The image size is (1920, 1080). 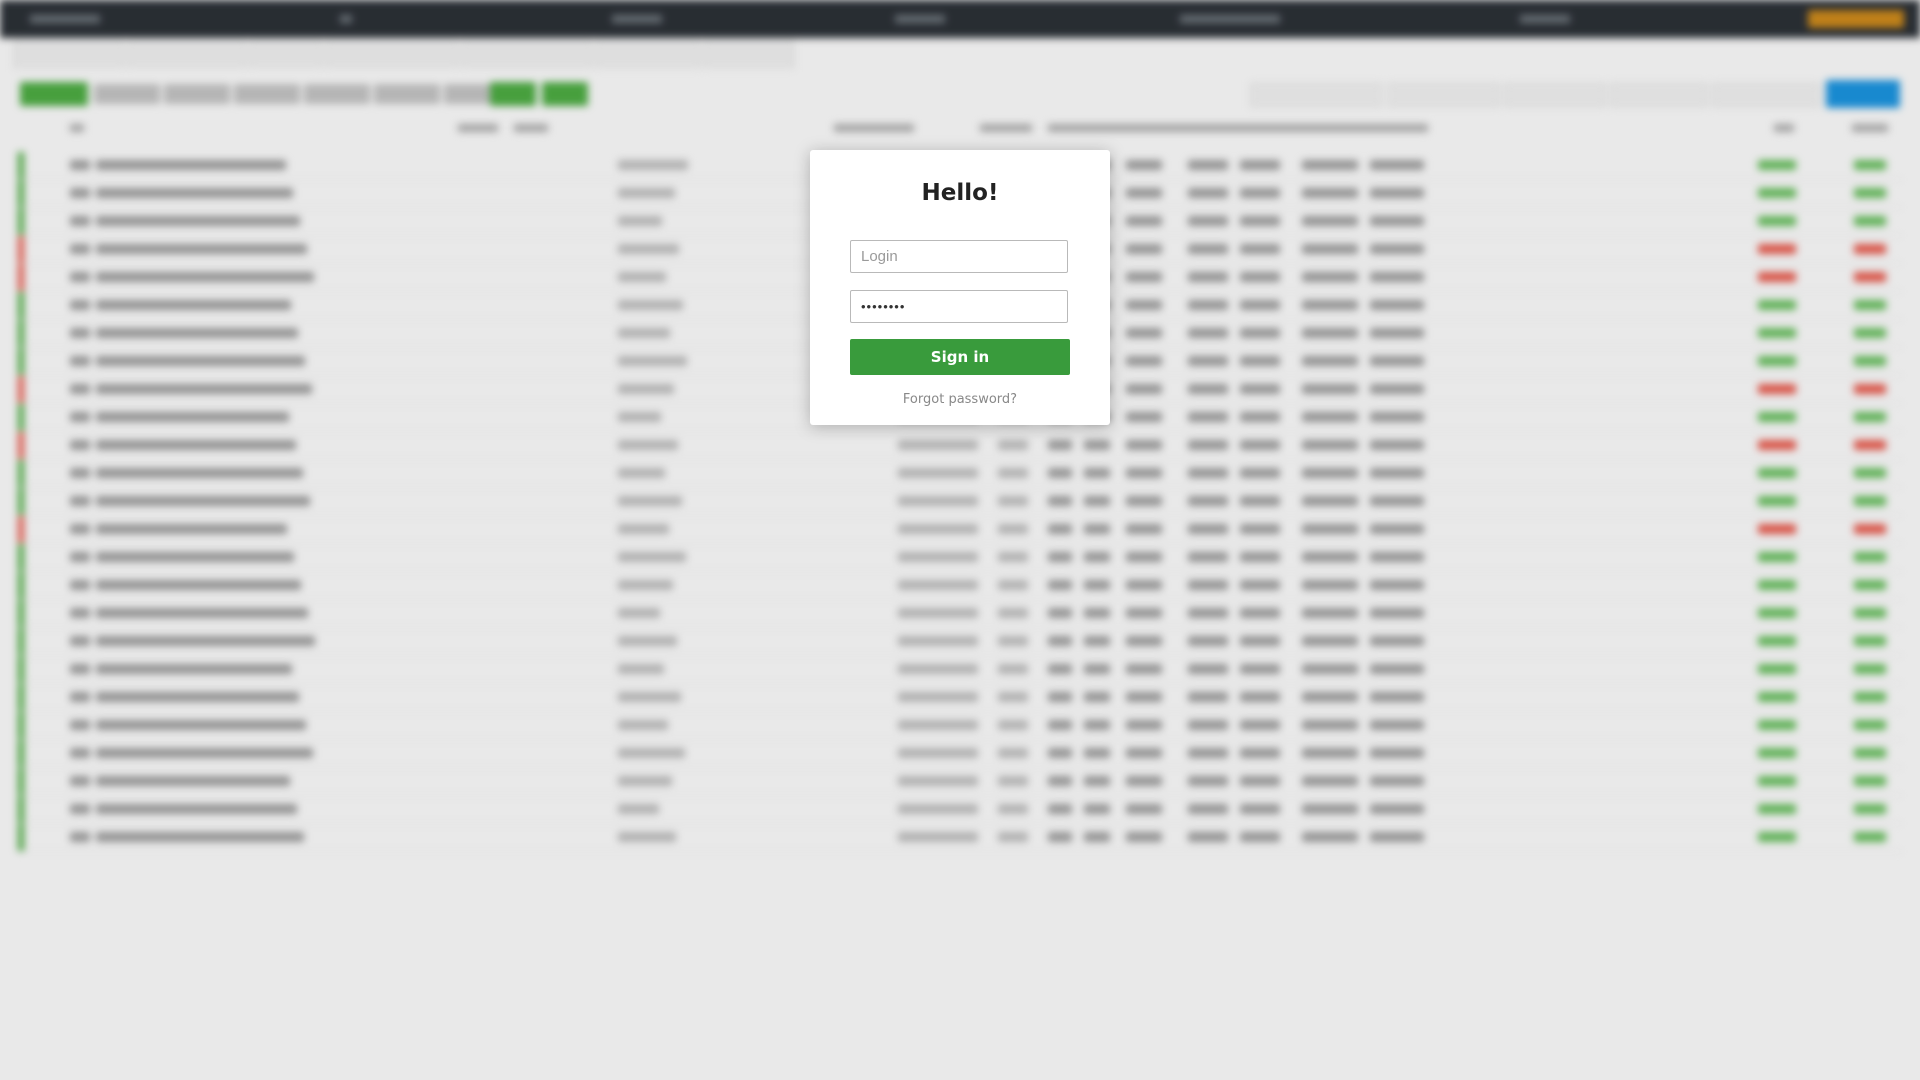 I want to click on login-input, so click(x=959, y=256).